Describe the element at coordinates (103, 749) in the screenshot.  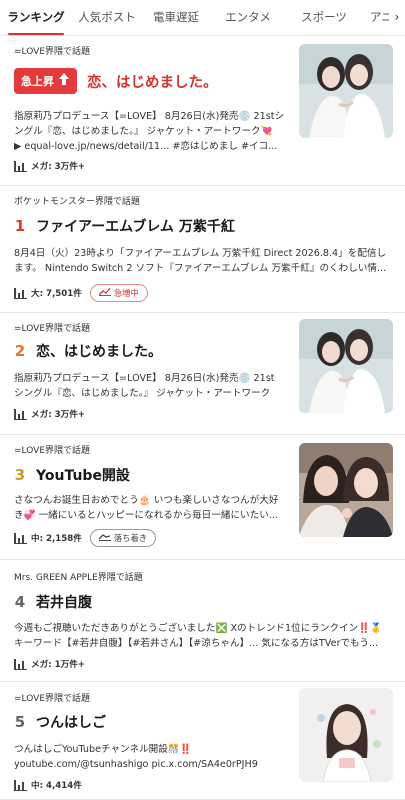
I see `desc-line: つんはしごYouTubeチャンネル開設🎊‼️` at that location.